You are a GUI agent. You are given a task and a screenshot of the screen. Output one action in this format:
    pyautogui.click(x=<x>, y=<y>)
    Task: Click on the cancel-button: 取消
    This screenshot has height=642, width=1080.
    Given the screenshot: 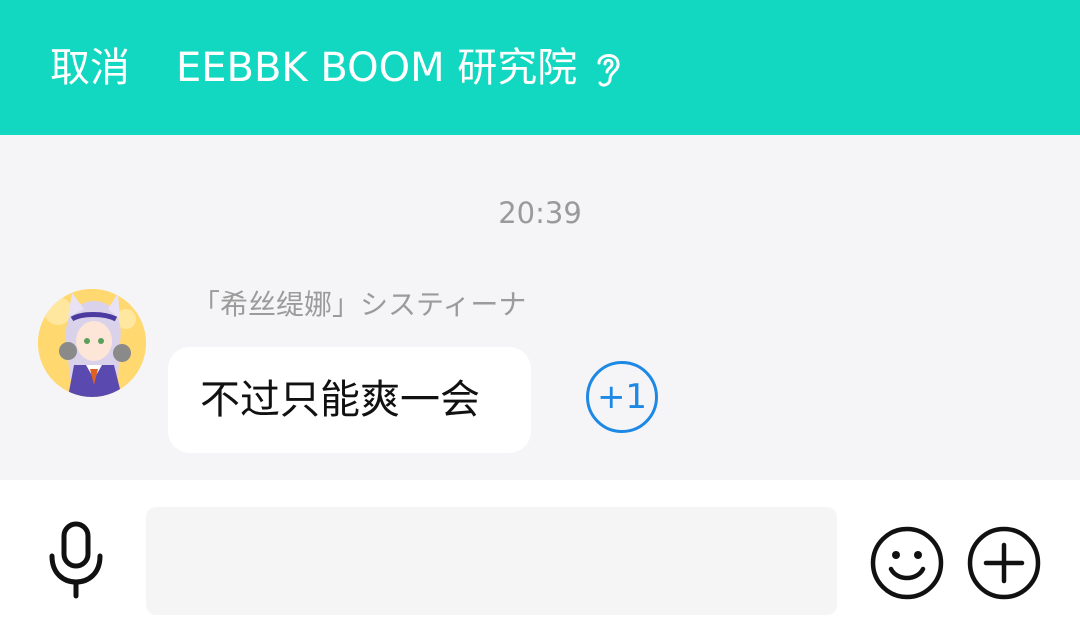 What is the action you would take?
    pyautogui.click(x=90, y=68)
    